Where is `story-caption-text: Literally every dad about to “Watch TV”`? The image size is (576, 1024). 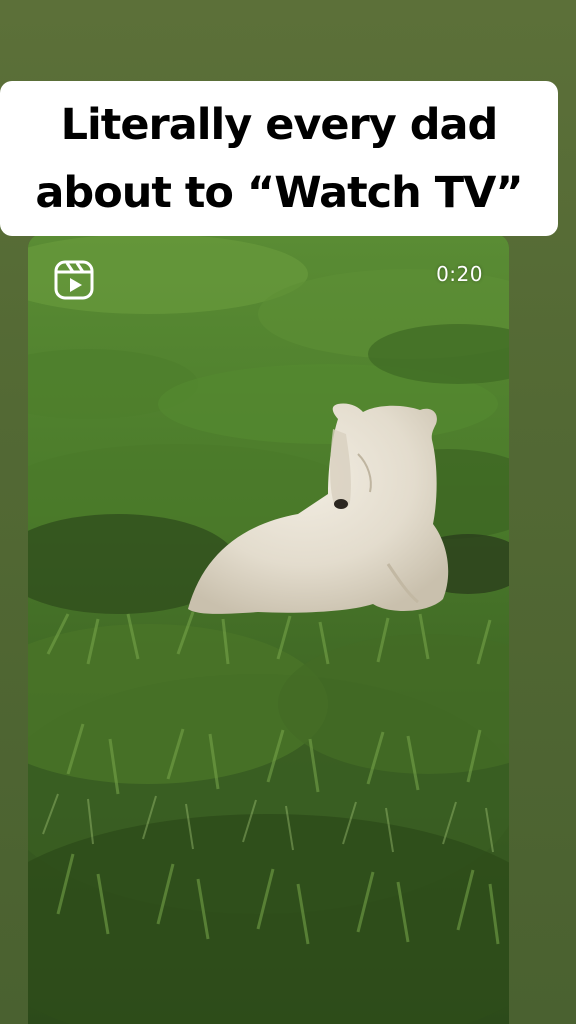 story-caption-text: Literally every dad about to “Watch TV” is located at coordinates (279, 158).